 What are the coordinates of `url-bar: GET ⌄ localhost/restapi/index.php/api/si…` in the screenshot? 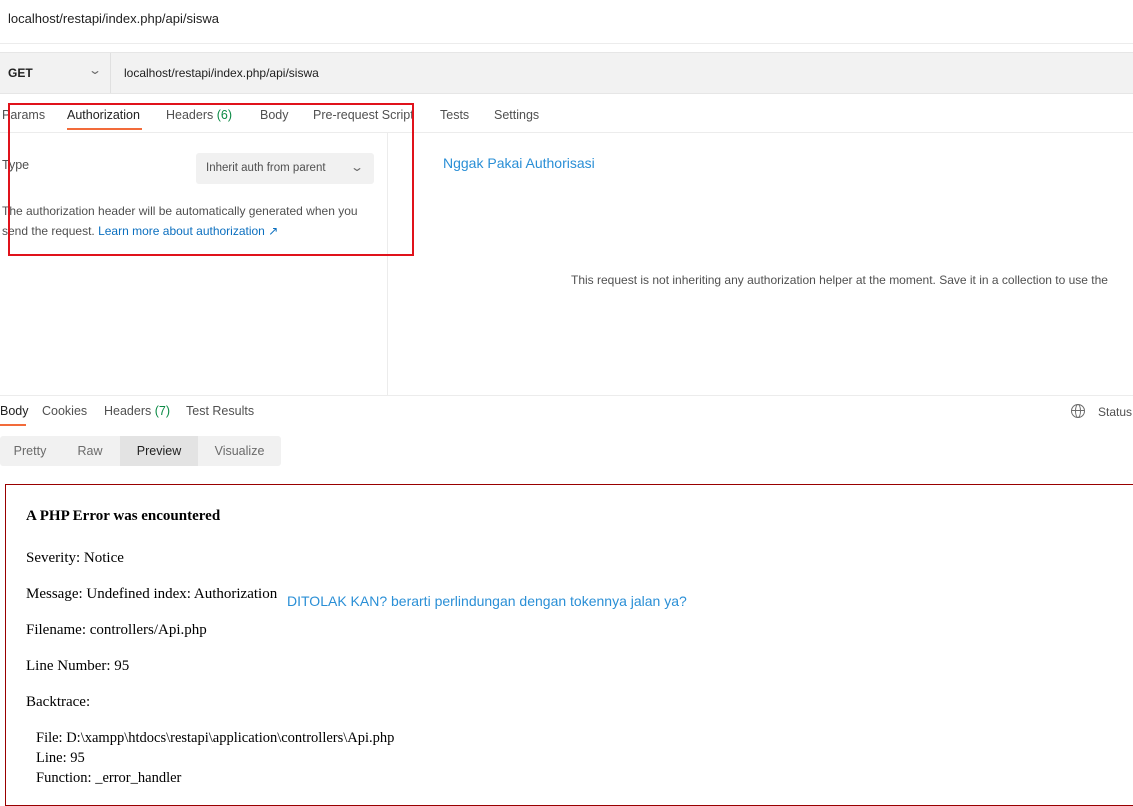 It's located at (566, 73).